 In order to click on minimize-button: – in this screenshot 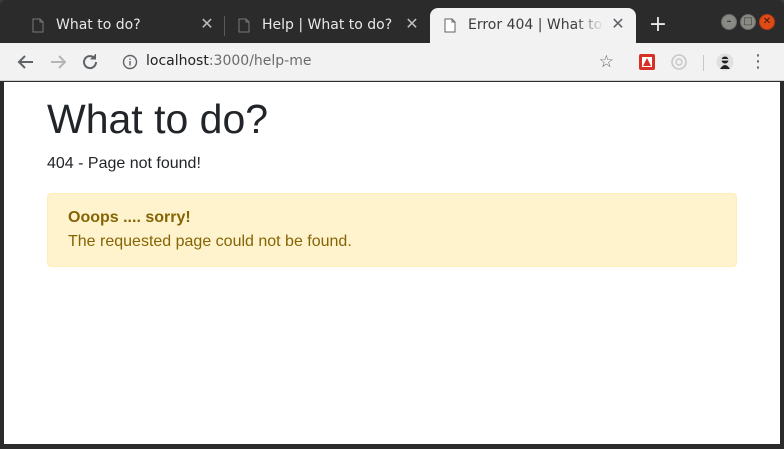, I will do `click(729, 22)`.